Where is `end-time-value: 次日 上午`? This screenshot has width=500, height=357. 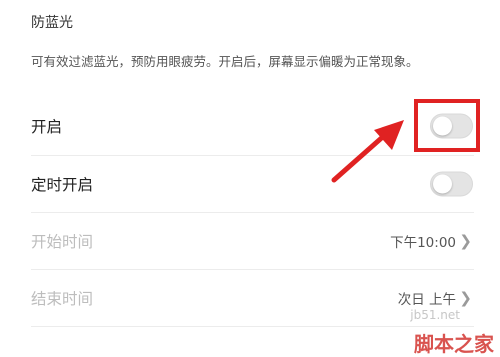
end-time-value: 次日 上午 is located at coordinates (426, 300).